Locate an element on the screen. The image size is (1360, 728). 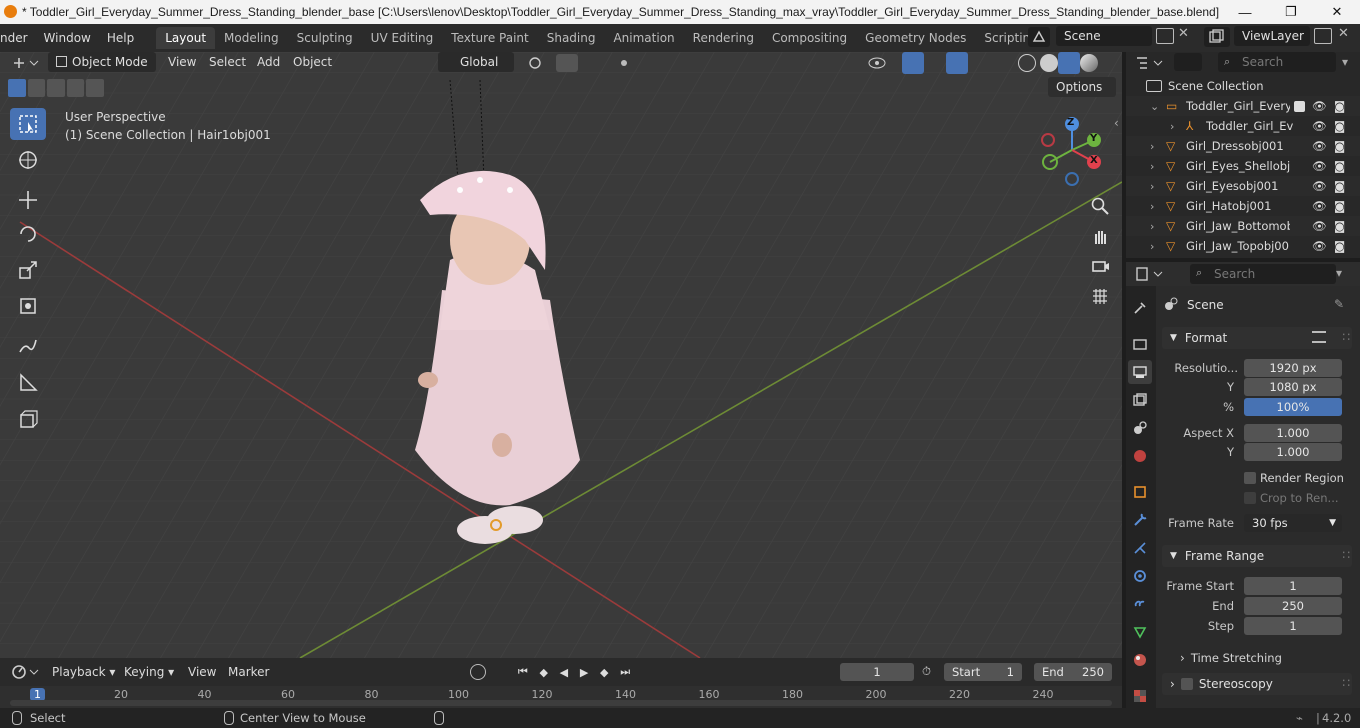
outliner-item: › ▽ Girl_Hatobj001 👁 ◙ is located at coordinates (1243, 206).